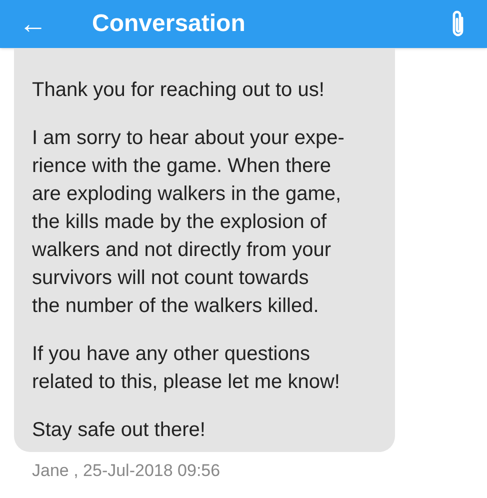 The width and height of the screenshot is (487, 498). What do you see at coordinates (33, 24) in the screenshot?
I see `back-button: ←` at bounding box center [33, 24].